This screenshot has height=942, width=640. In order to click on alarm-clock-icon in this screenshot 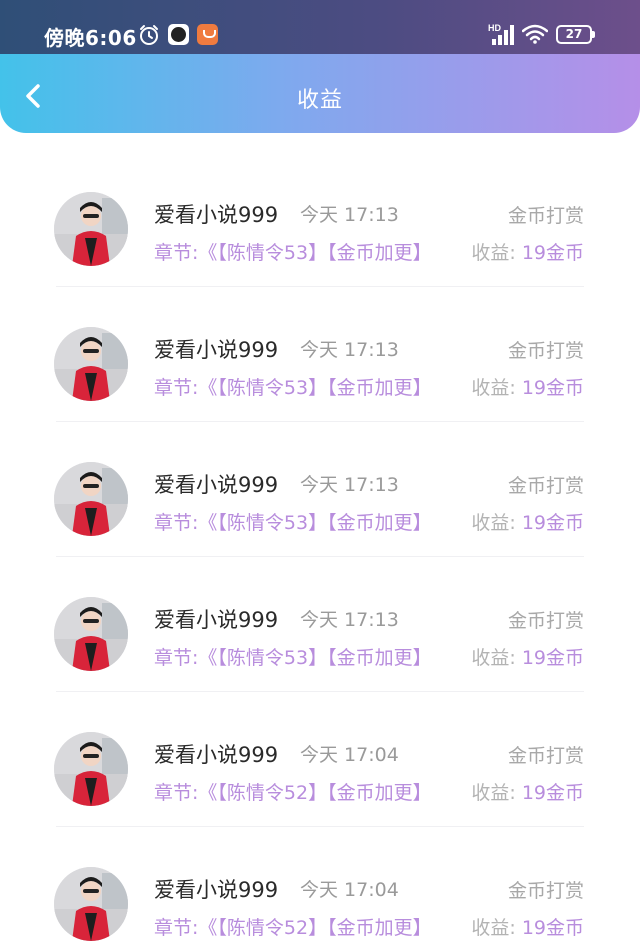, I will do `click(149, 35)`.